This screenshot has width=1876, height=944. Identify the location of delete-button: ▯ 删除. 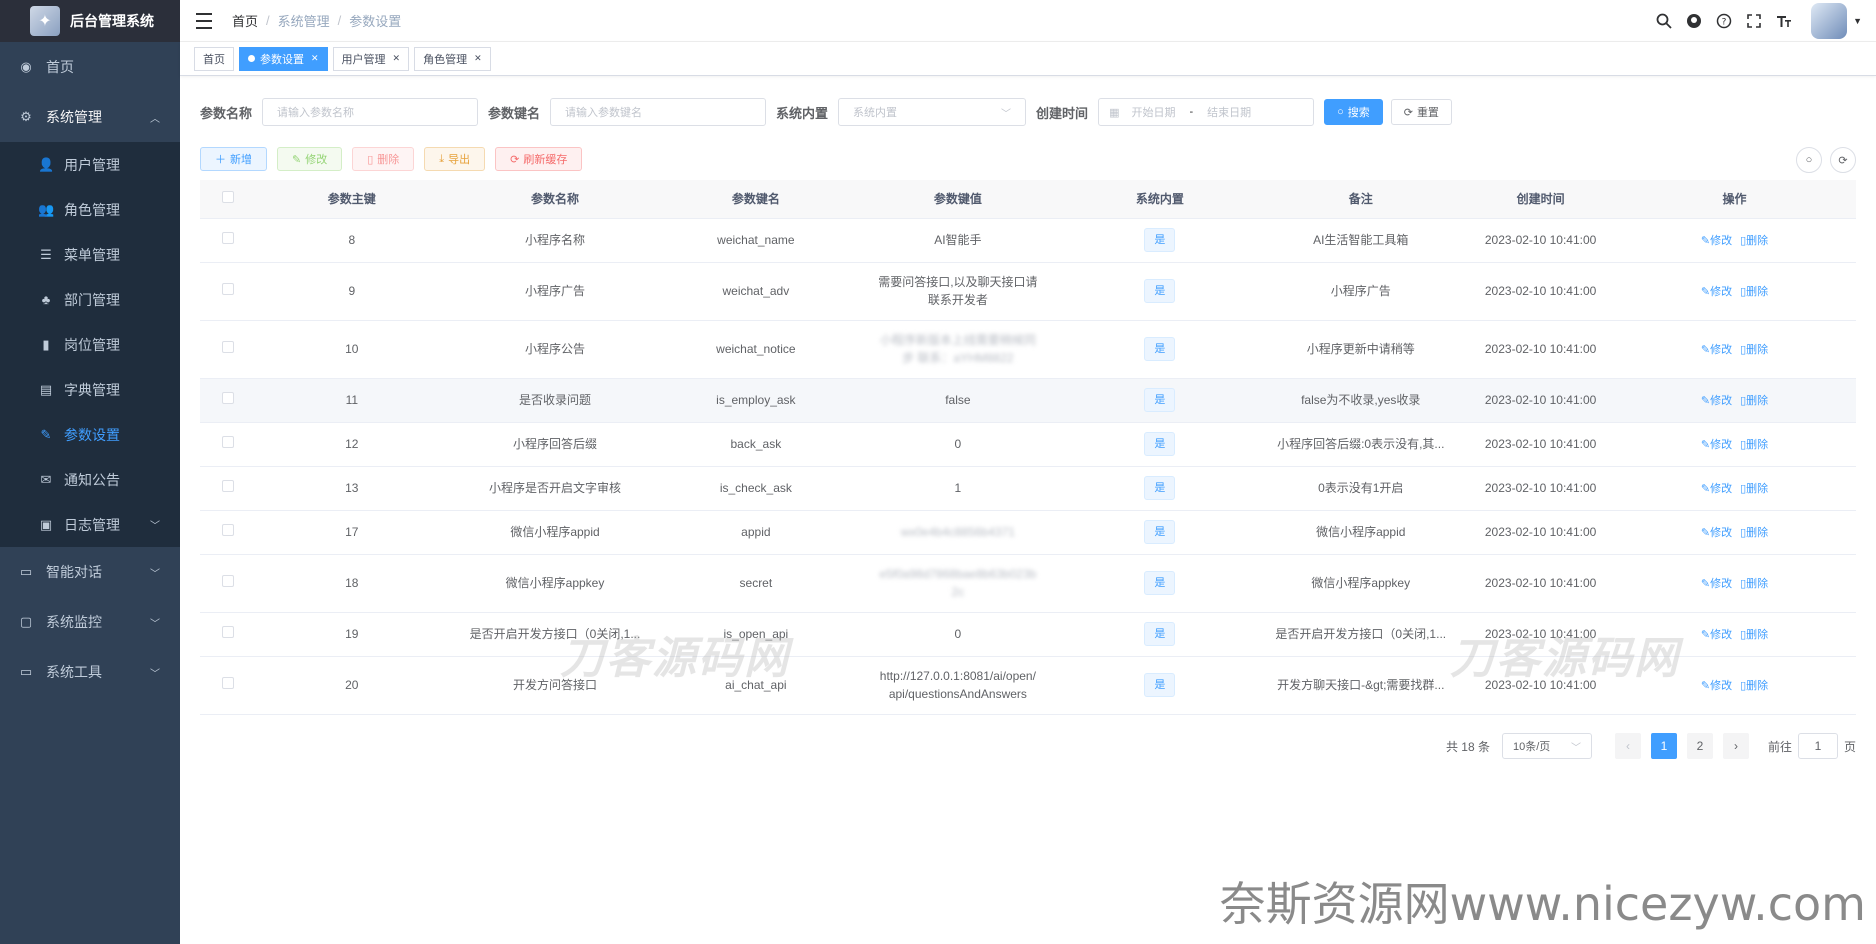
(383, 159).